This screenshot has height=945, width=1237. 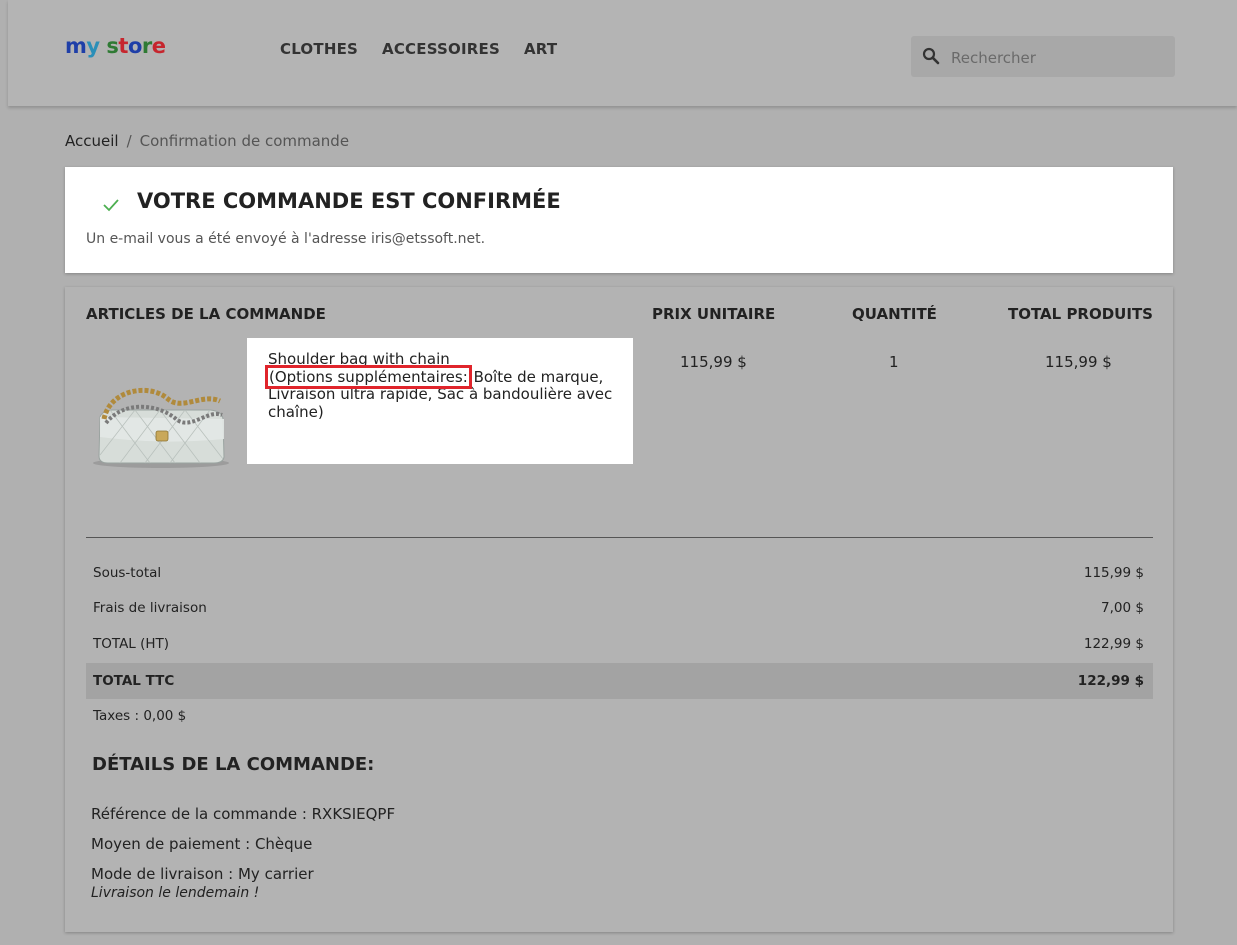 What do you see at coordinates (441, 49) in the screenshot?
I see `nav-accessoires: ACCESSOIRES` at bounding box center [441, 49].